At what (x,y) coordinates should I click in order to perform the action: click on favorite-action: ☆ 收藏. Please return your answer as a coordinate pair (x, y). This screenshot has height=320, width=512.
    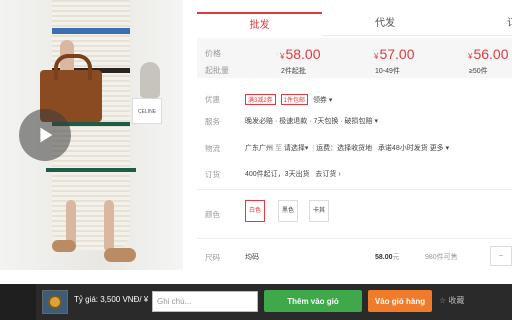
    Looking at the image, I should click on (451, 300).